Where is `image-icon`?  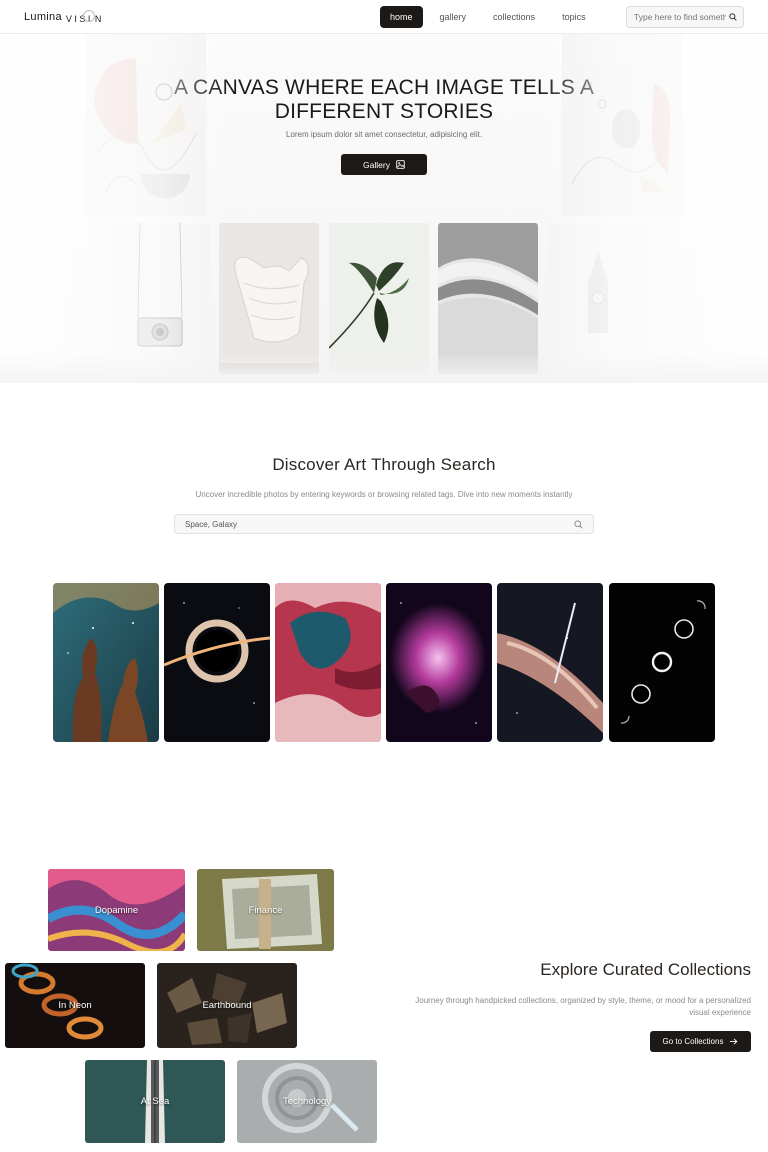 image-icon is located at coordinates (400, 164).